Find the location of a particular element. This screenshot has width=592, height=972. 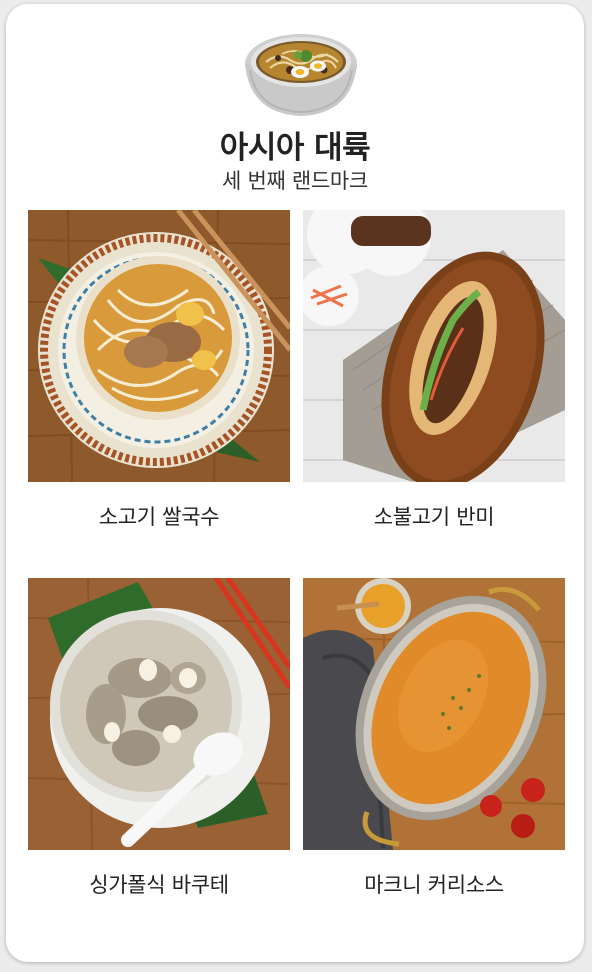

page-title: 아시아 대륙 is located at coordinates (295, 148).